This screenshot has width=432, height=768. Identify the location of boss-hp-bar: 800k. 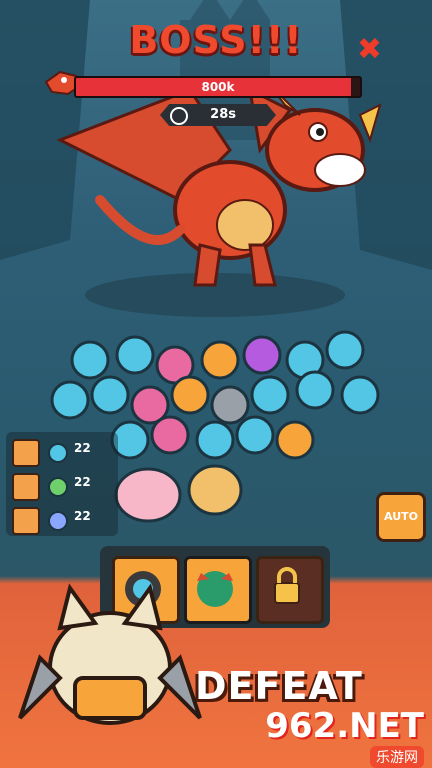
(203, 84).